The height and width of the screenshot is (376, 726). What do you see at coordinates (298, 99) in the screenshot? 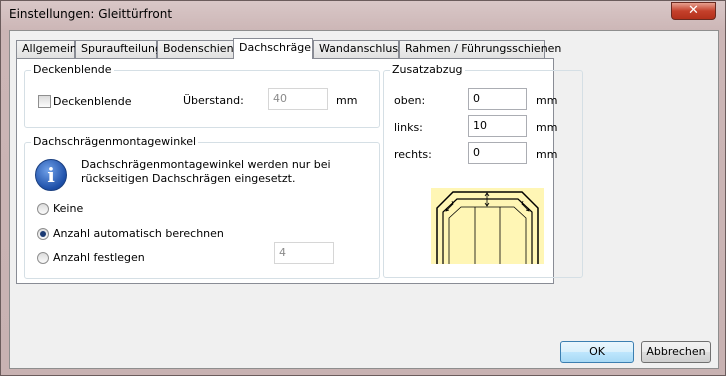
I see `ueberstand-input: 40` at bounding box center [298, 99].